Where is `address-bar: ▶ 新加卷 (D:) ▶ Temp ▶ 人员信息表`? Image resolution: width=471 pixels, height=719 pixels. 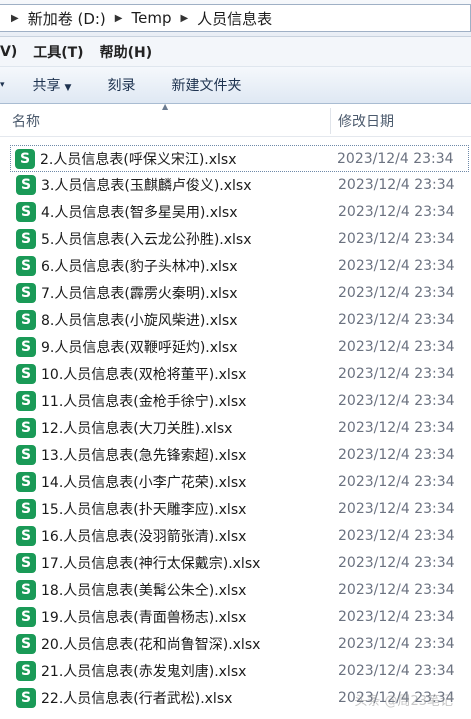 address-bar: ▶ 新加卷 (D:) ▶ Temp ▶ 人员信息表 is located at coordinates (235, 18).